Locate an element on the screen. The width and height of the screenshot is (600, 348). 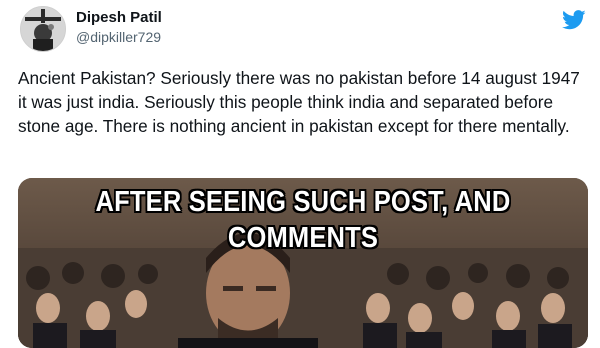
meme-caption: AFTER SEEING SUCH POST, AND COMMENTS is located at coordinates (303, 220).